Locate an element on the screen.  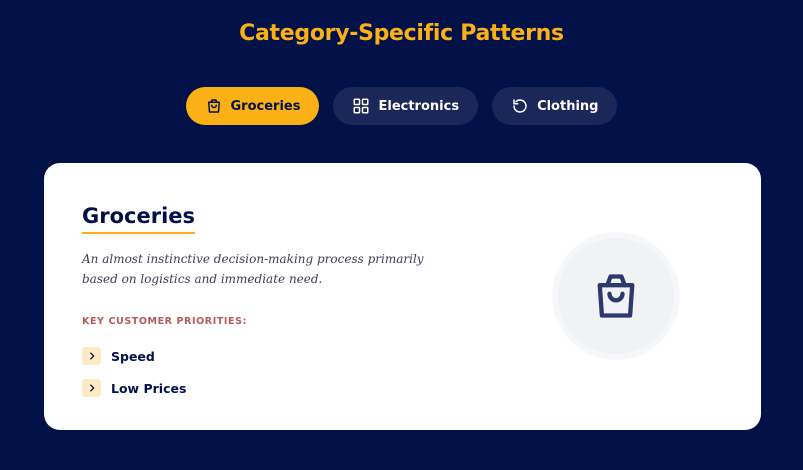
card-title: Groceries is located at coordinates (139, 218).